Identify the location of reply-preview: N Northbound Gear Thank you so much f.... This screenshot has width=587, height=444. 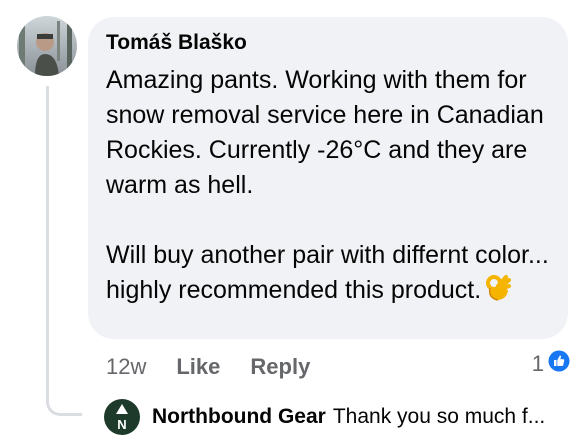
(324, 417).